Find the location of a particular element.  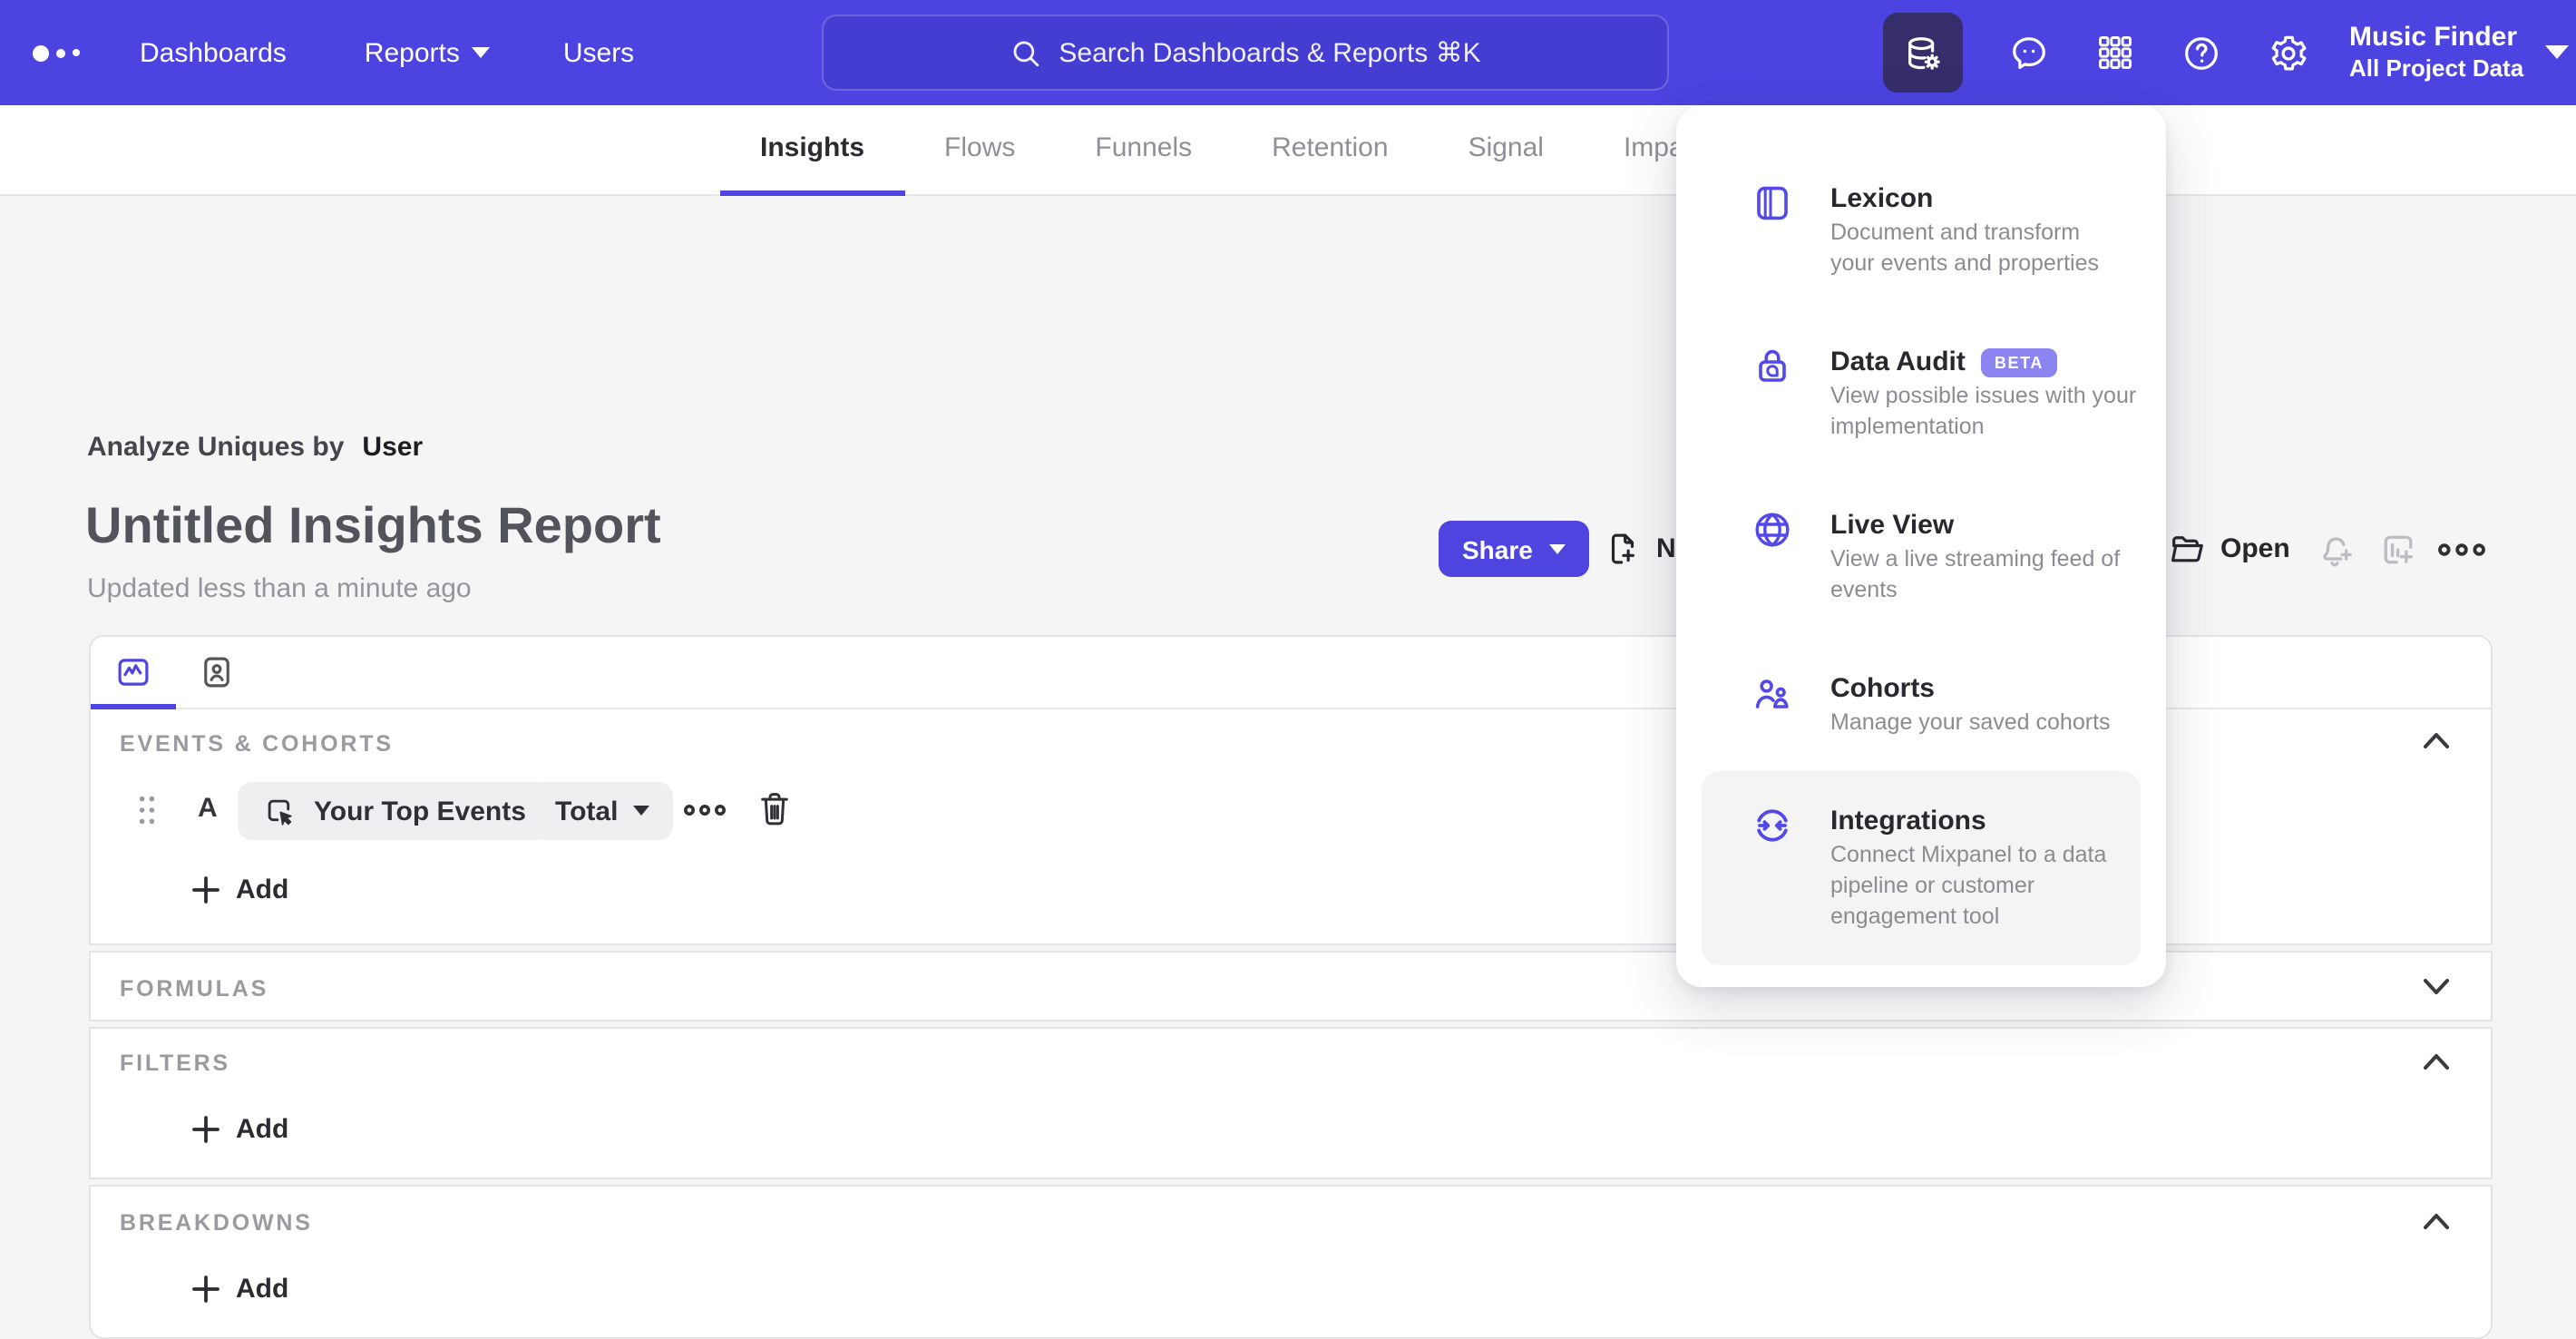

section-header-filters: FILTERS is located at coordinates (175, 1063).